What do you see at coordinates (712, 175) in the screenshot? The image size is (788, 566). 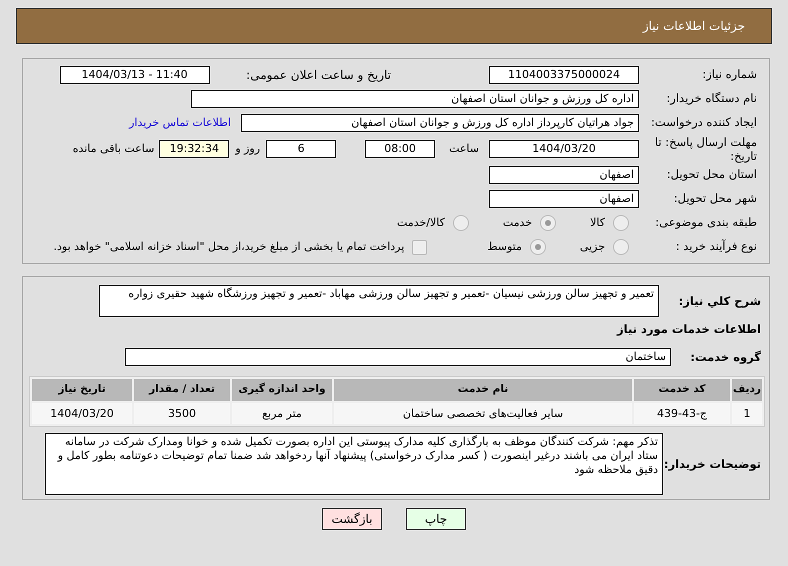 I see `field-label: استان محل تحویل:` at bounding box center [712, 175].